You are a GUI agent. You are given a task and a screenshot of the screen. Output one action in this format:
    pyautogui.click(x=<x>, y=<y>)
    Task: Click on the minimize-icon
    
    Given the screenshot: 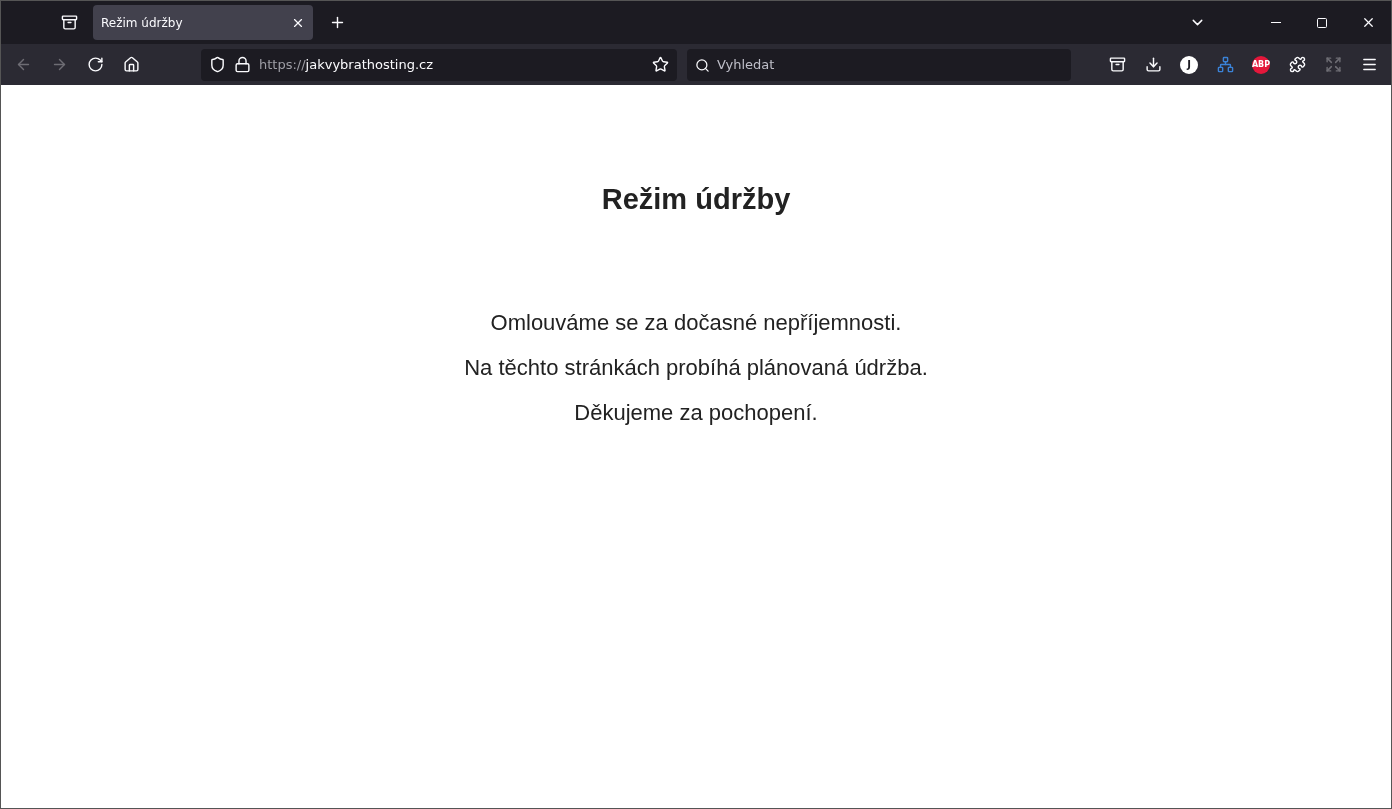 What is the action you would take?
    pyautogui.click(x=1276, y=22)
    